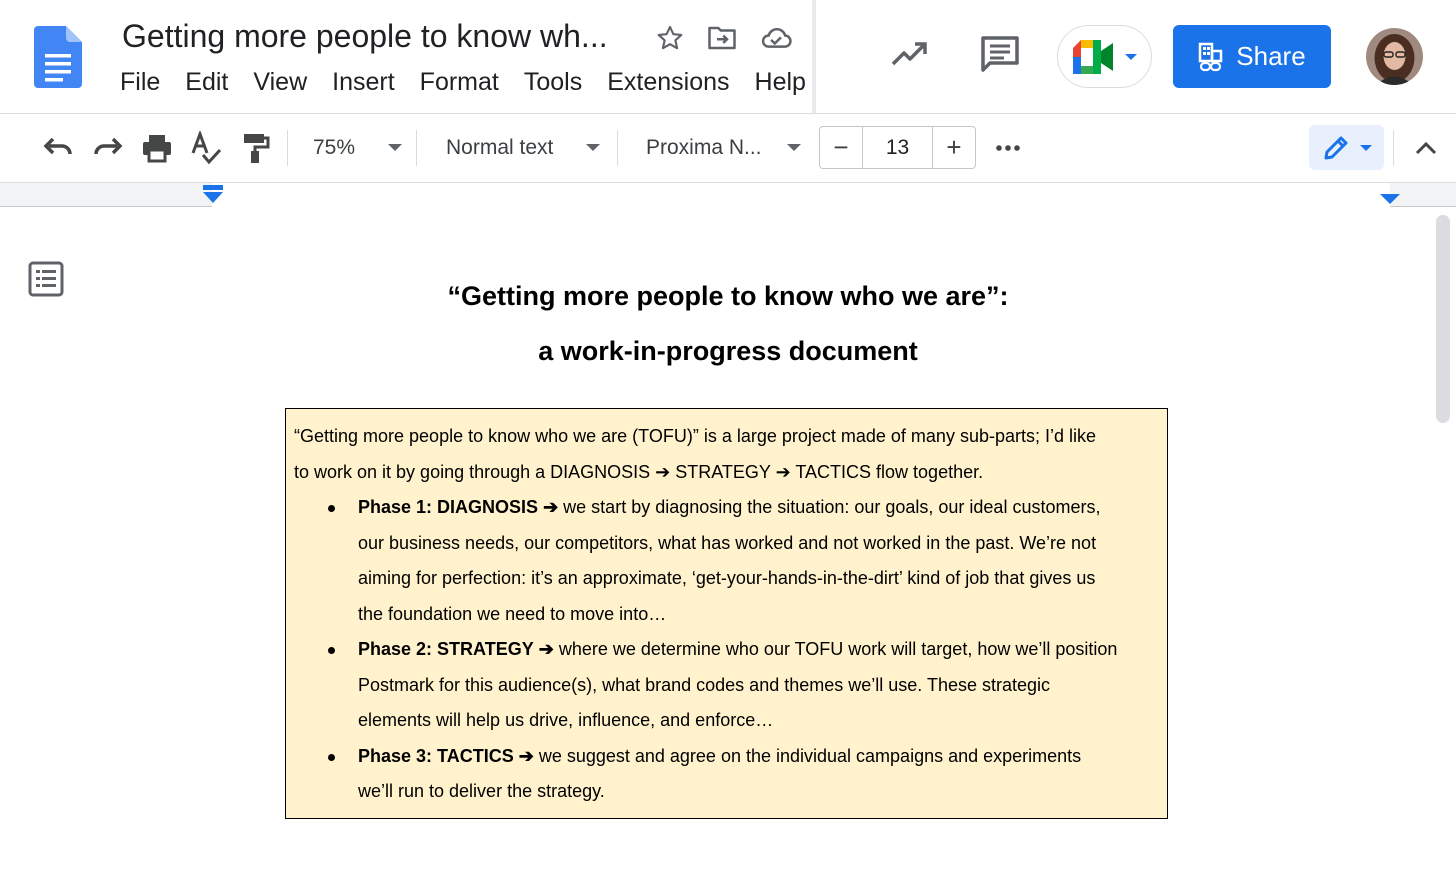 The width and height of the screenshot is (1456, 869). I want to click on increase-font-size-button: +, so click(954, 147).